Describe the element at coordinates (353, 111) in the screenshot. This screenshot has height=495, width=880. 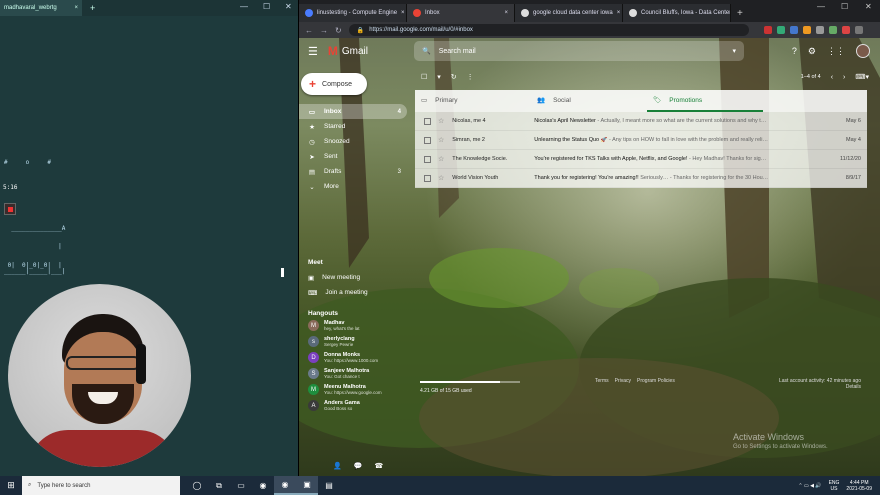
I see `nav-item-inbox: ▭ Inbox 4` at that location.